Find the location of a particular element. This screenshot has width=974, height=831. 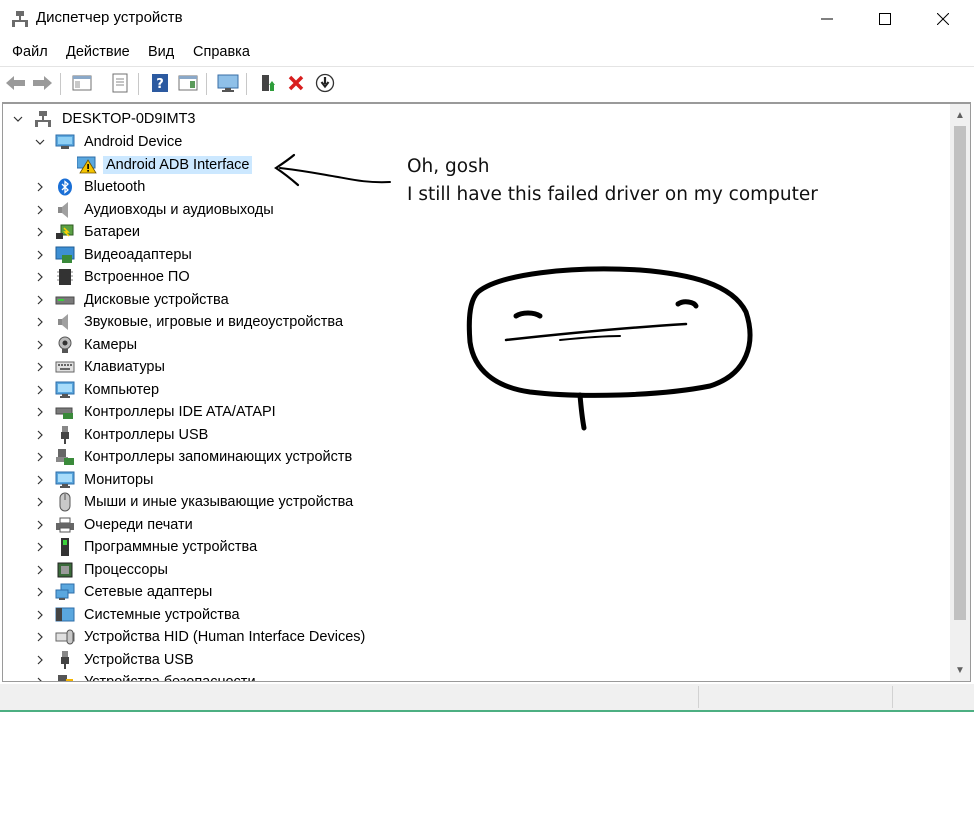

tree-item-monitors: Мониторы is located at coordinates (94, 480).